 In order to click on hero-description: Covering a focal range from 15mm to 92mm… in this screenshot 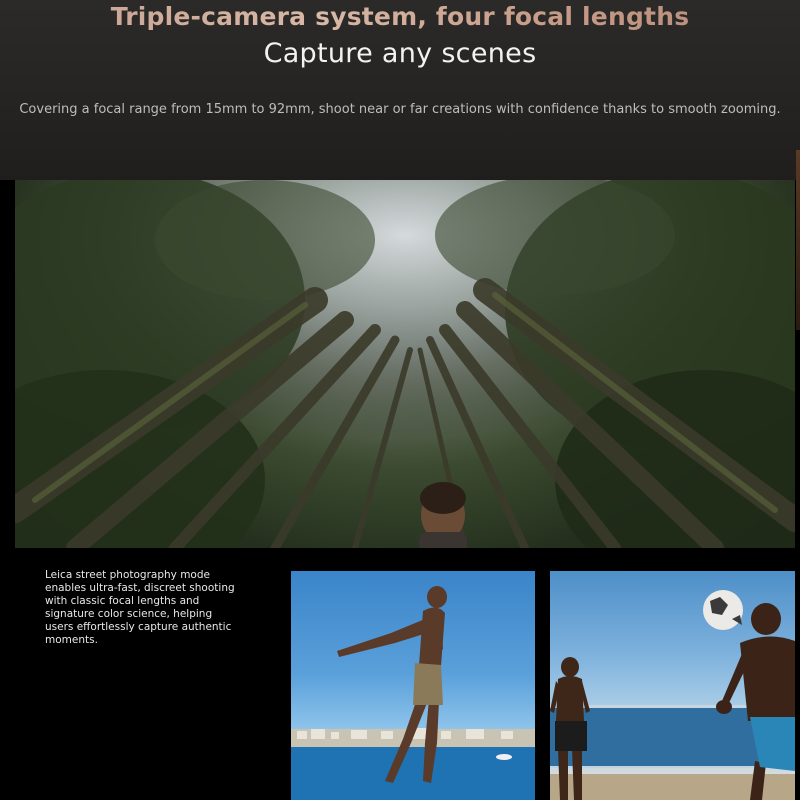, I will do `click(400, 109)`.